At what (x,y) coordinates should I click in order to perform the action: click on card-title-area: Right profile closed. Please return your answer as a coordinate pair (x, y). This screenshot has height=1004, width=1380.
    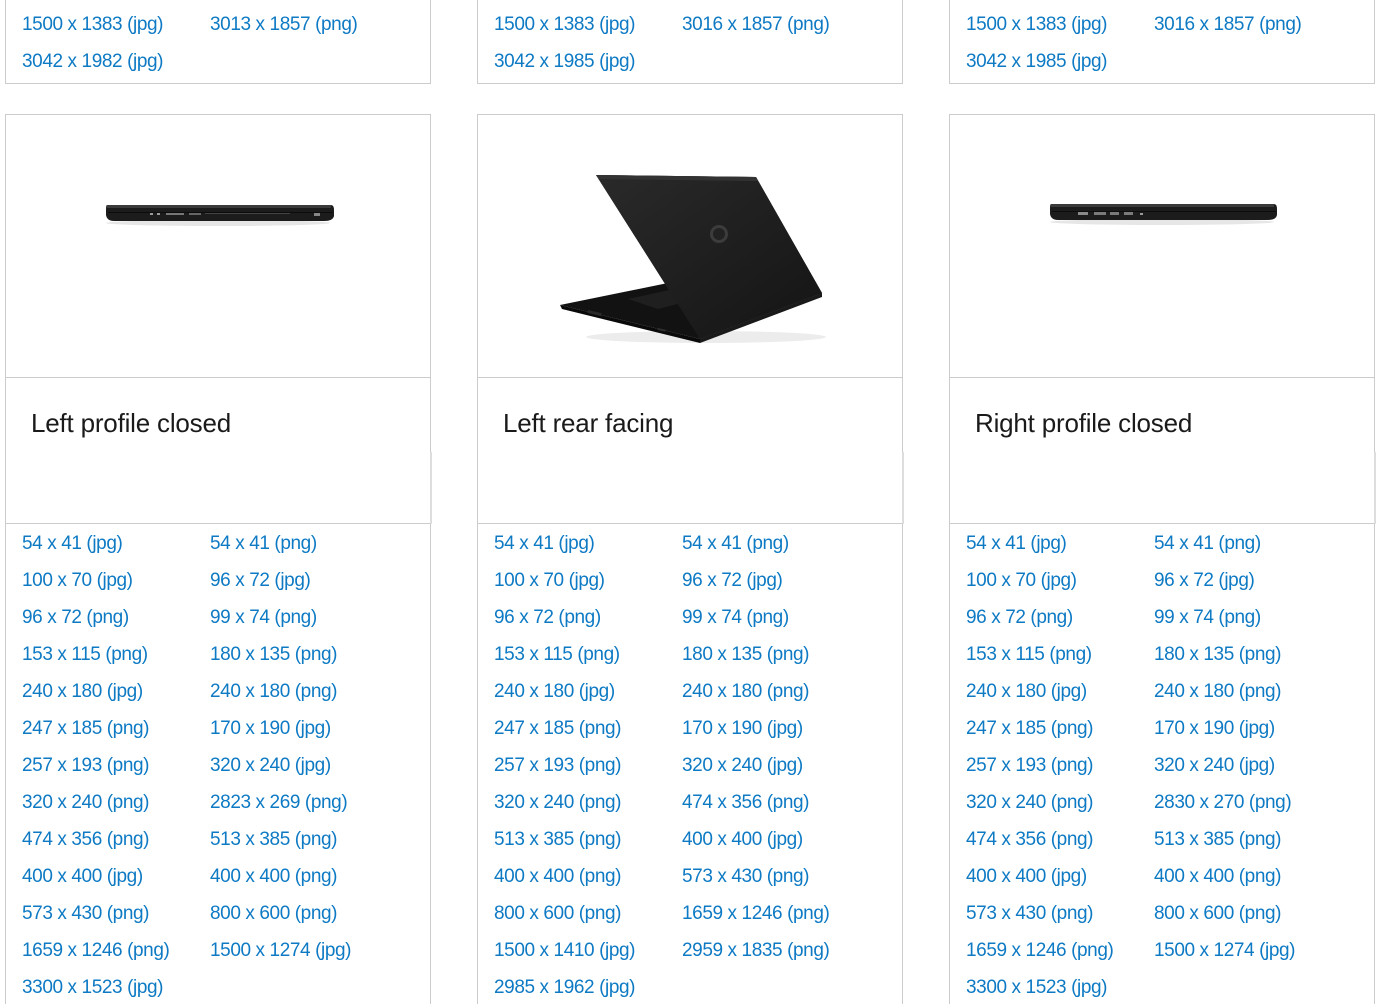
    Looking at the image, I should click on (1163, 451).